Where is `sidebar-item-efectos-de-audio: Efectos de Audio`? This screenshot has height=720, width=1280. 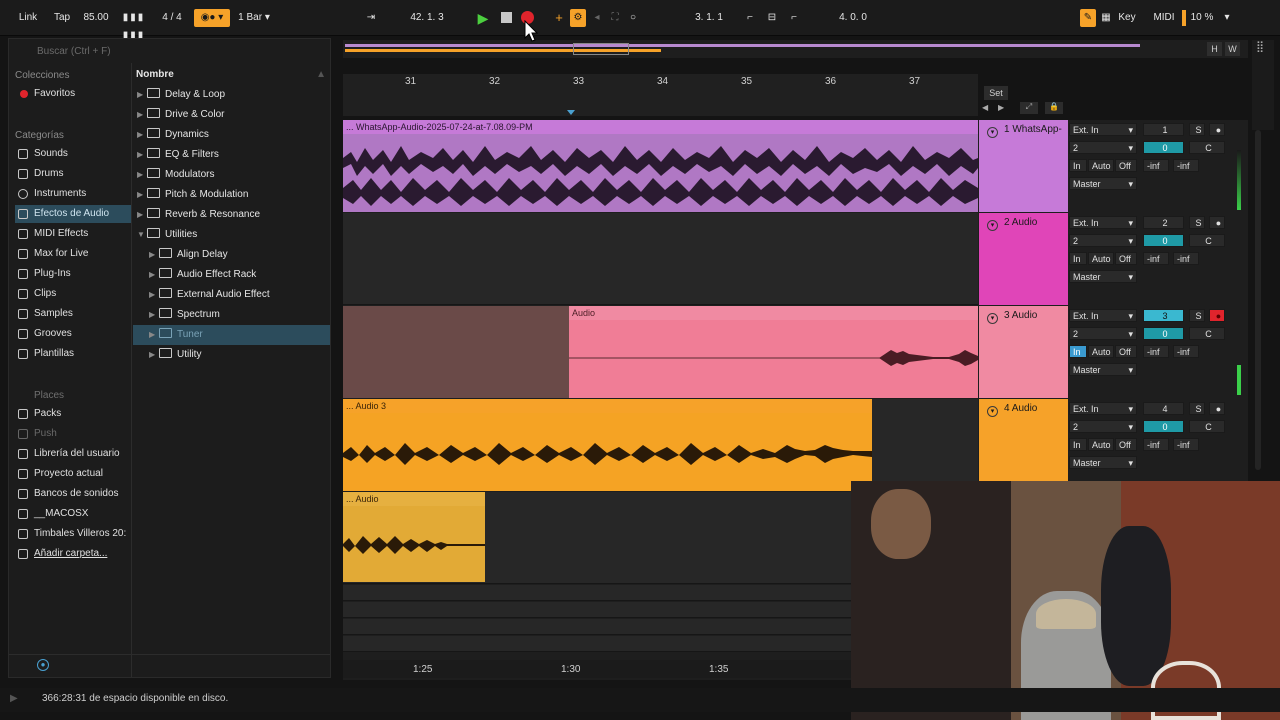
sidebar-item-efectos-de-audio: Efectos de Audio is located at coordinates (73, 214).